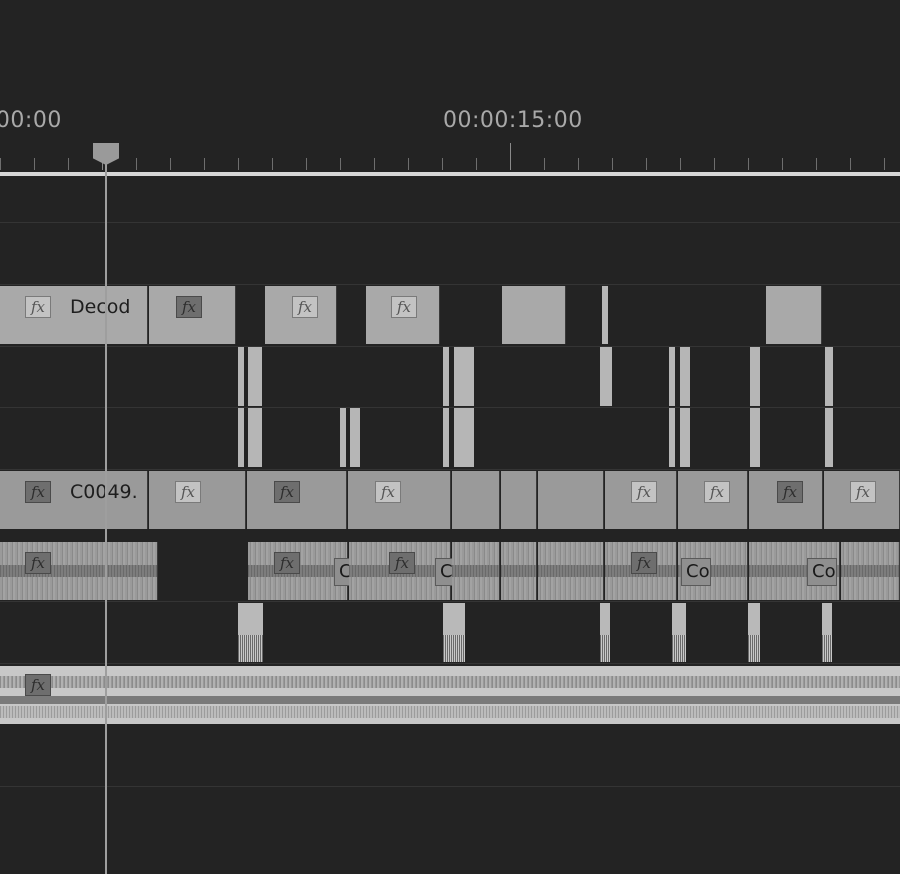 The width and height of the screenshot is (900, 874). I want to click on video-clip: fx C0049., so click(74, 500).